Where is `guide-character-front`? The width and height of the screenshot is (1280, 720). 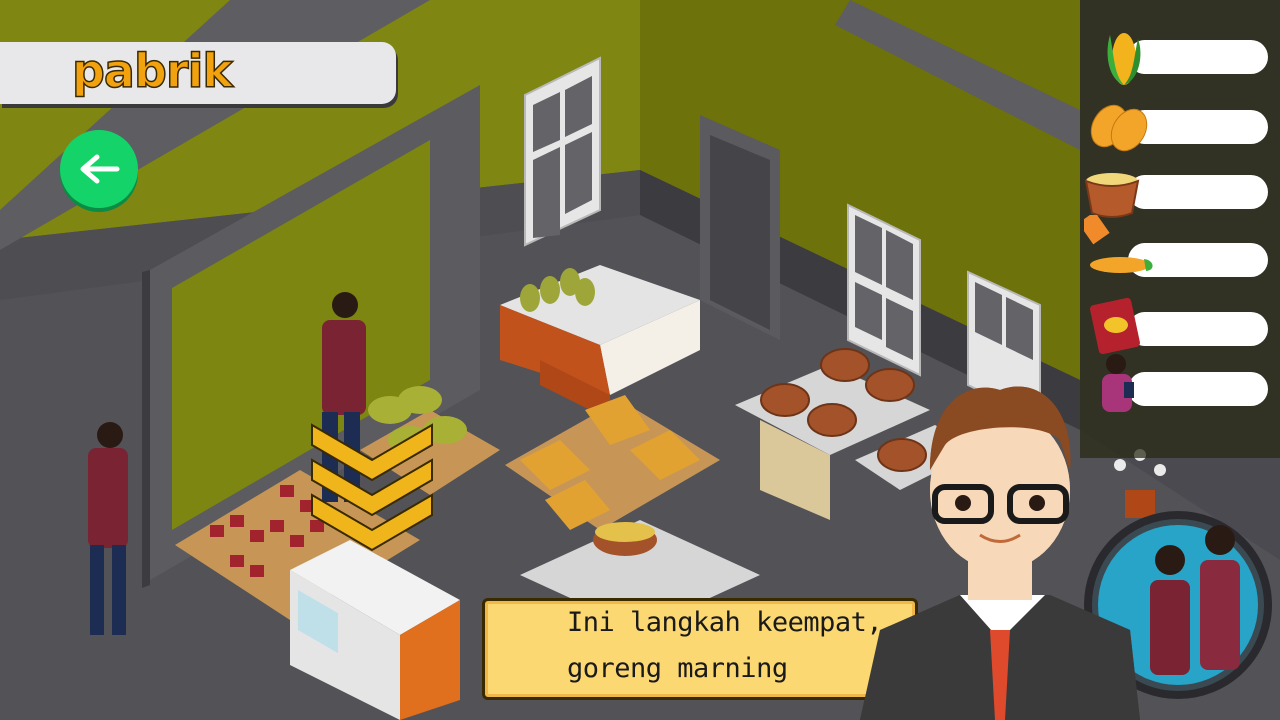
guide-character-front is located at coordinates (1000, 553).